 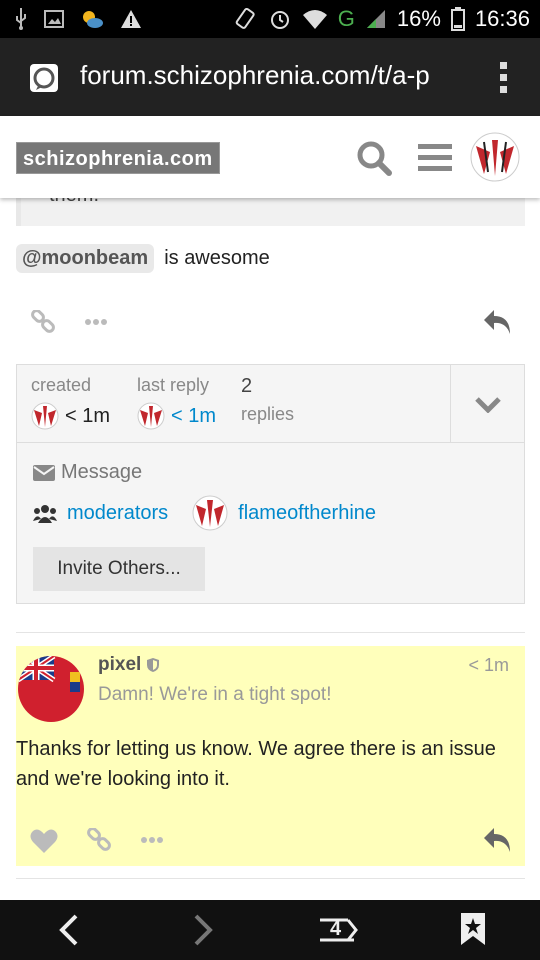 What do you see at coordinates (61, 385) in the screenshot?
I see `created-label: created` at bounding box center [61, 385].